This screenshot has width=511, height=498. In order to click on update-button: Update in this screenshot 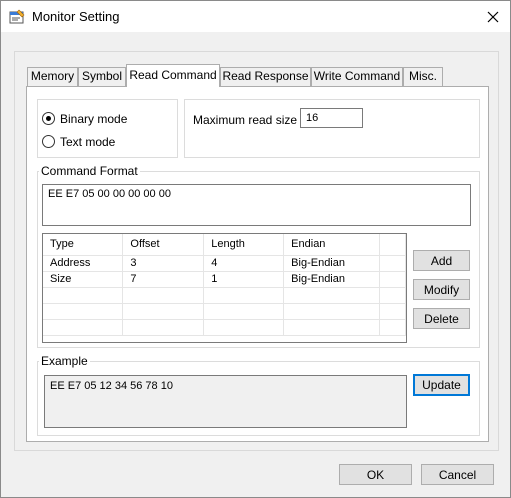, I will do `click(441, 385)`.